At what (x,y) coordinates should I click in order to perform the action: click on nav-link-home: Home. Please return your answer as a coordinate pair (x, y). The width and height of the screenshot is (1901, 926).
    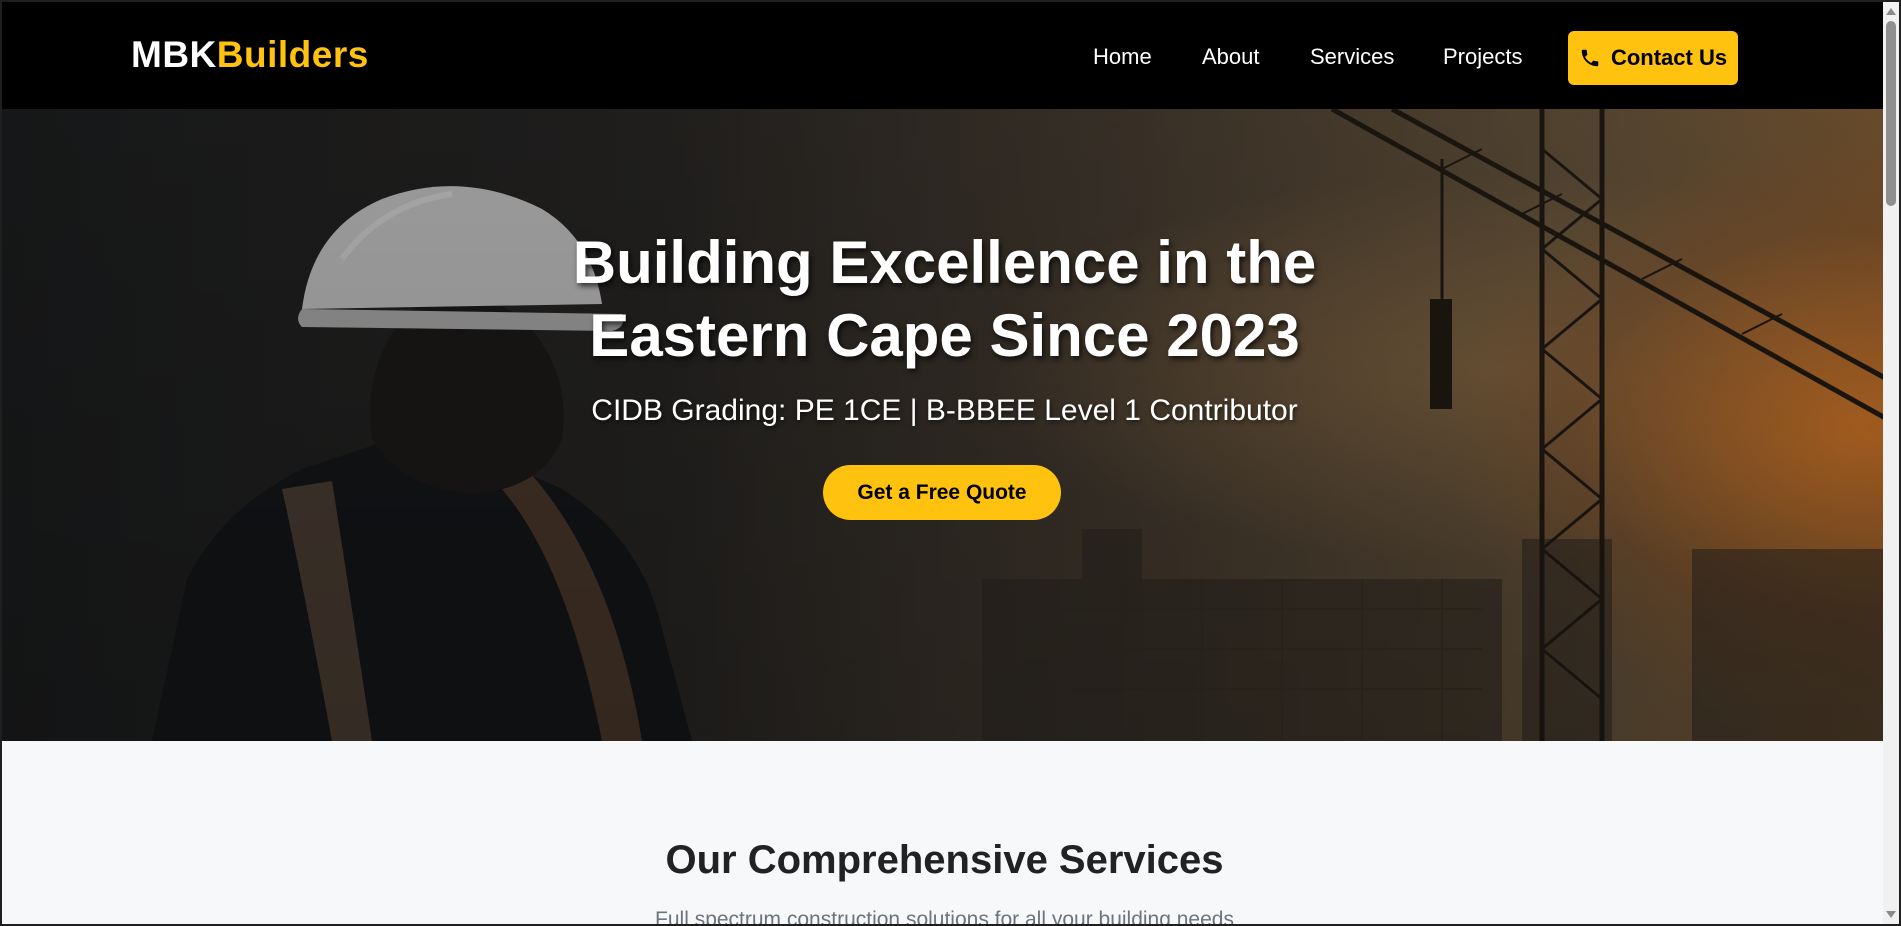
    Looking at the image, I should click on (1122, 57).